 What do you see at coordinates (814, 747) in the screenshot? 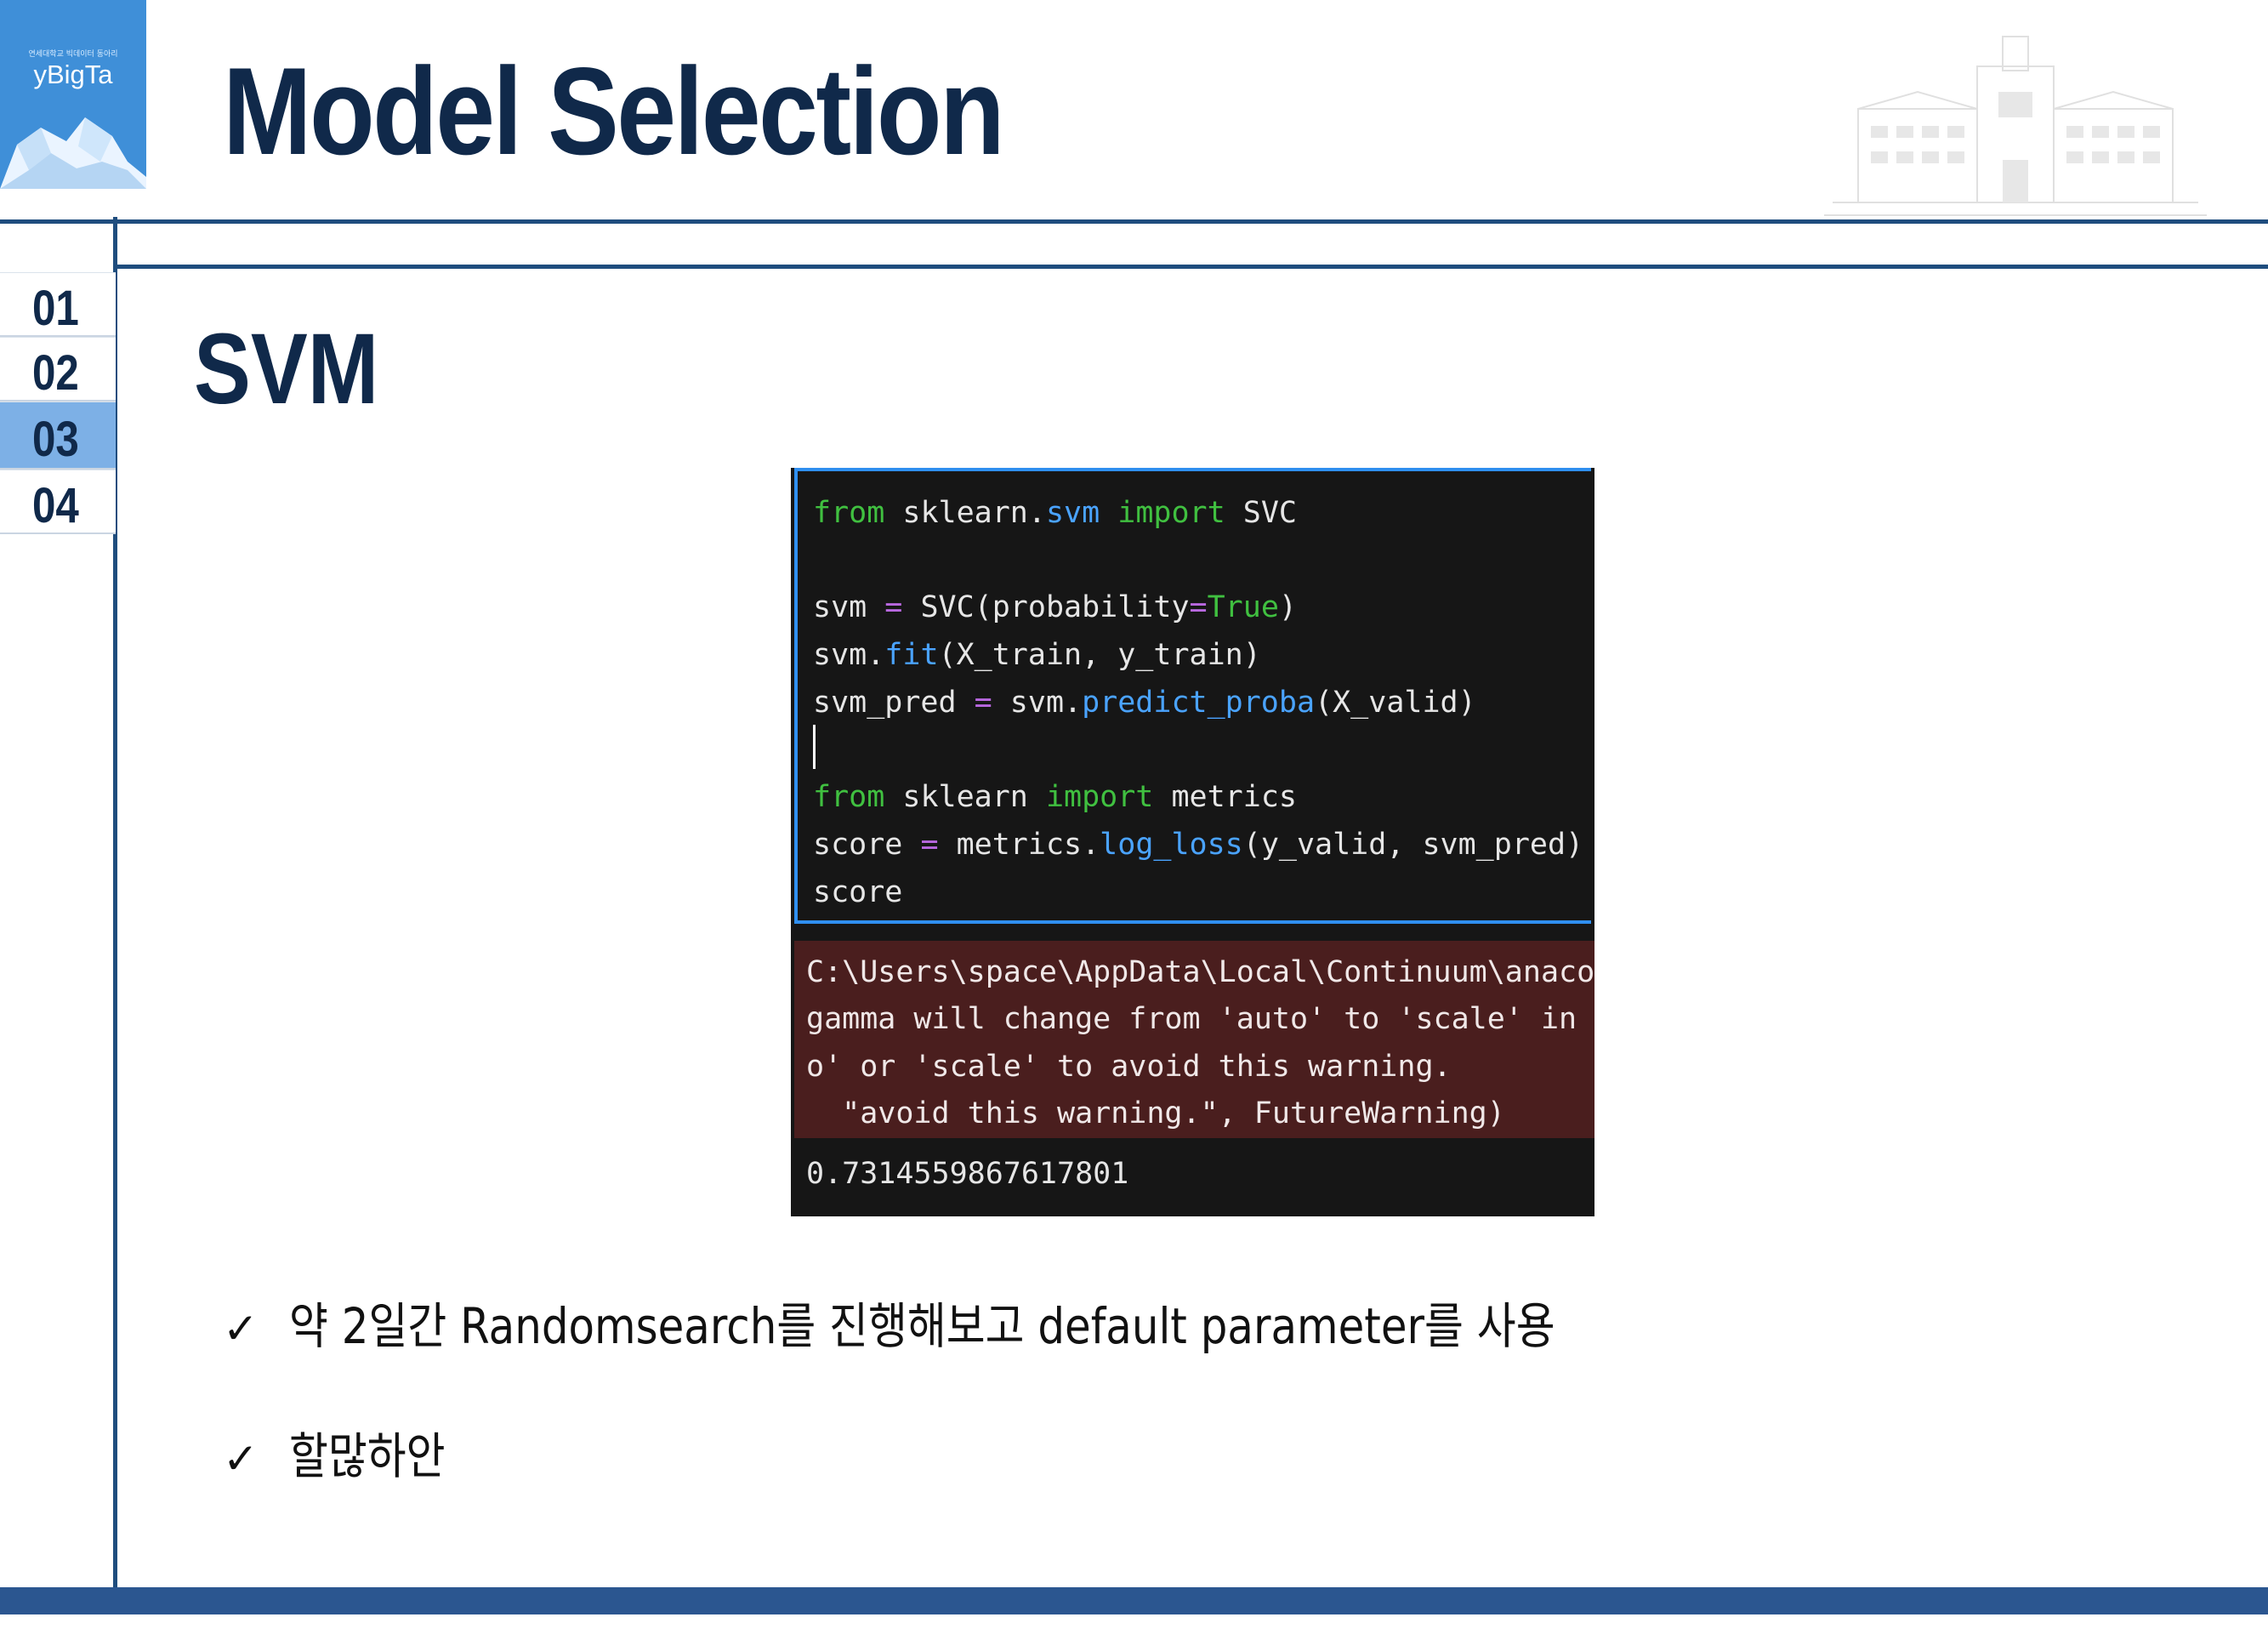
I see `text-cursor` at bounding box center [814, 747].